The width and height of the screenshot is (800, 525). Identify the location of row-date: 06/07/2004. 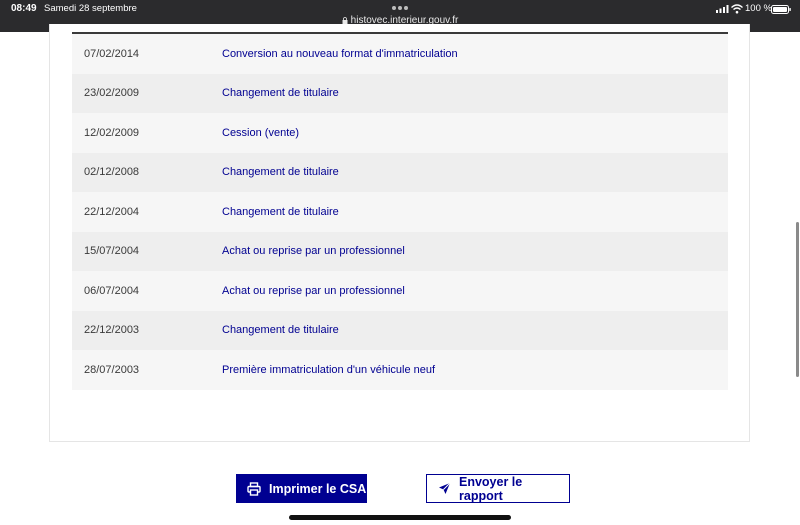
(112, 290).